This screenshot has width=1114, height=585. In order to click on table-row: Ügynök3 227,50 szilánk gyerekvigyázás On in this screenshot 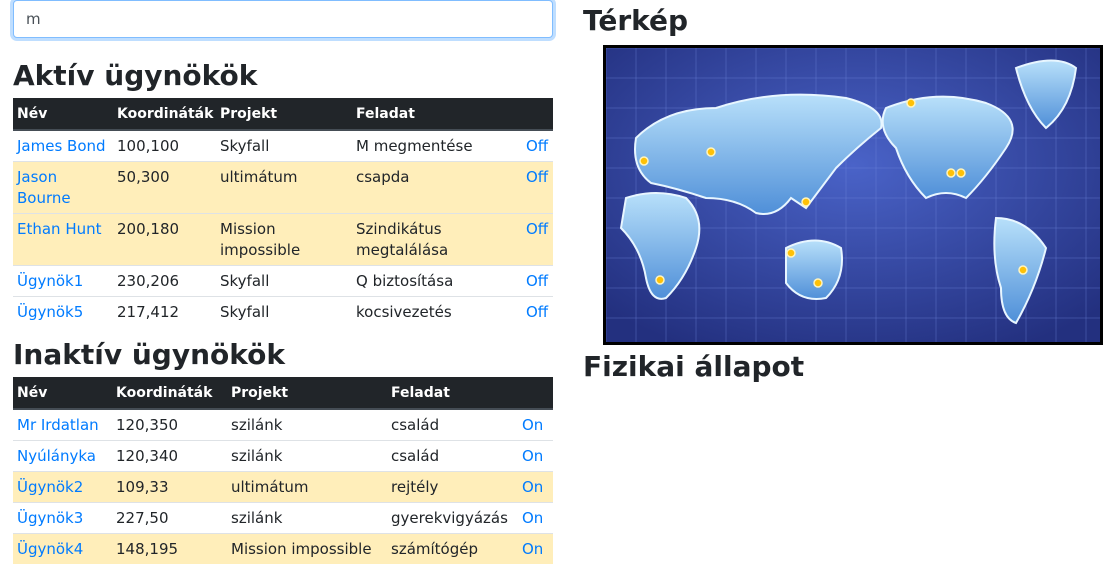, I will do `click(283, 518)`.